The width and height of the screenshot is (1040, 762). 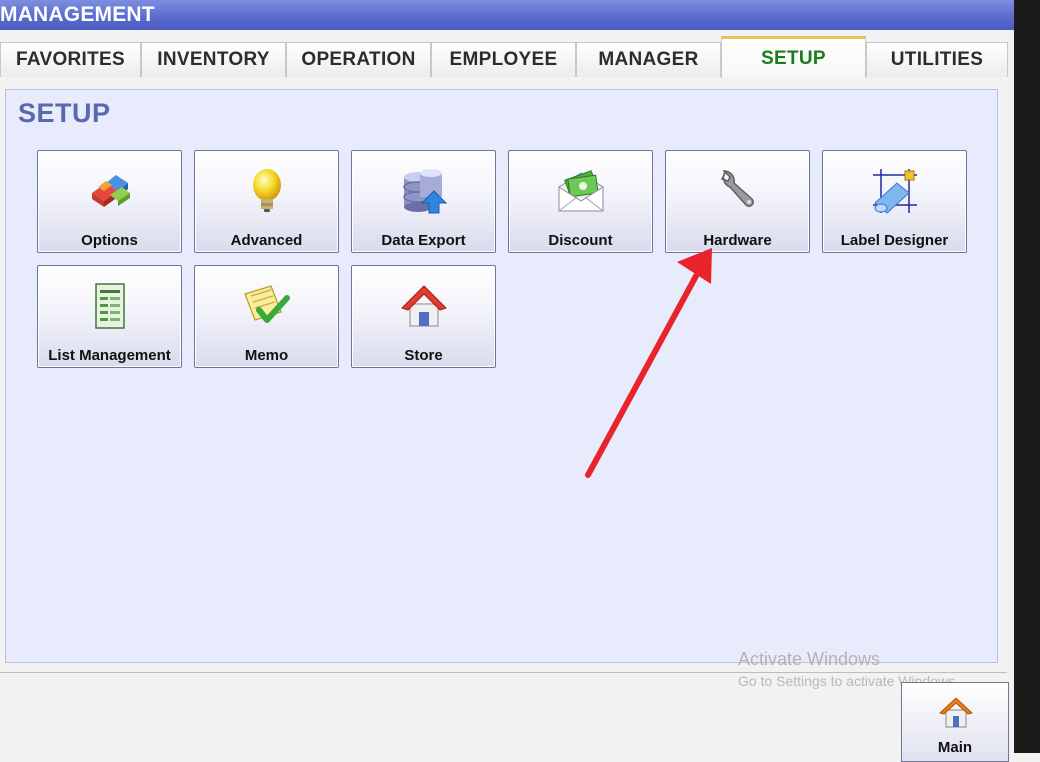 What do you see at coordinates (507, 15) in the screenshot?
I see `title-bar: MANAGEMENT` at bounding box center [507, 15].